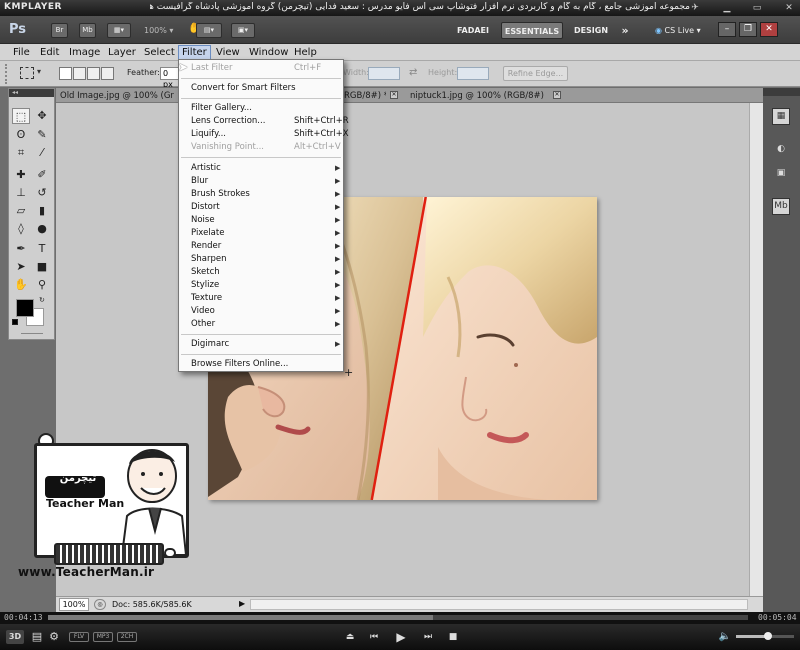  Describe the element at coordinates (122, 52) in the screenshot. I see `menu-layer: Layer` at that location.